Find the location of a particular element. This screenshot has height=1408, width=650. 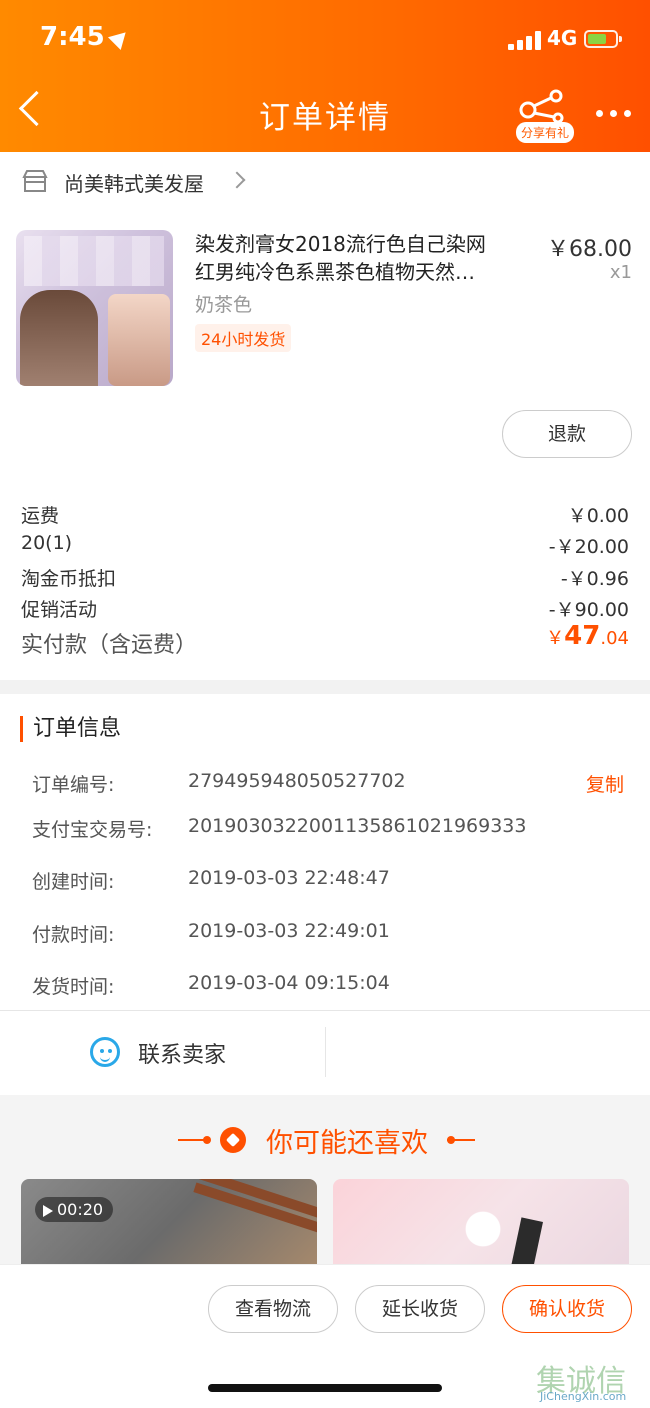

info-label: 订单编号: is located at coordinates (73, 785).